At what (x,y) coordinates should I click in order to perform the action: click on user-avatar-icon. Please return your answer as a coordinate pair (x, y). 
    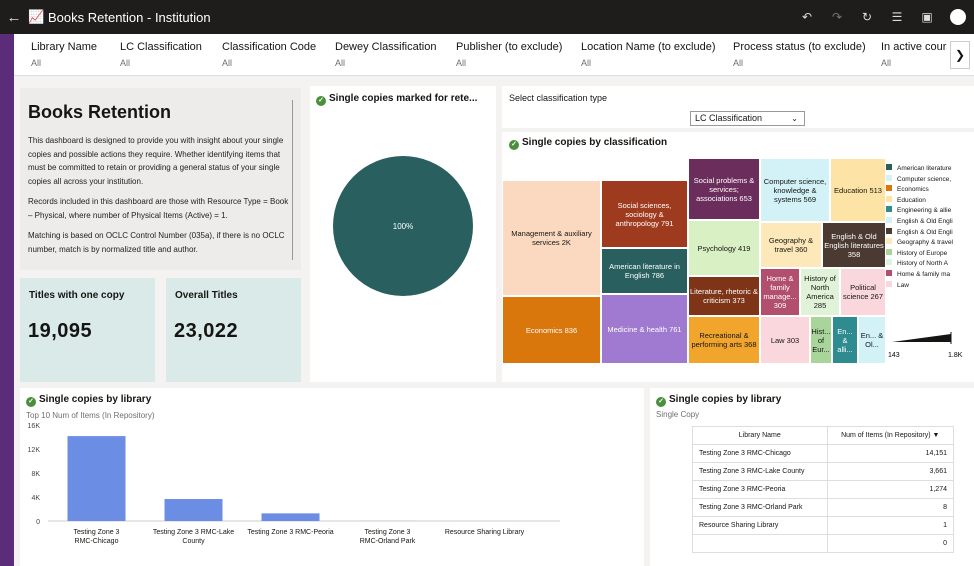
    Looking at the image, I should click on (958, 17).